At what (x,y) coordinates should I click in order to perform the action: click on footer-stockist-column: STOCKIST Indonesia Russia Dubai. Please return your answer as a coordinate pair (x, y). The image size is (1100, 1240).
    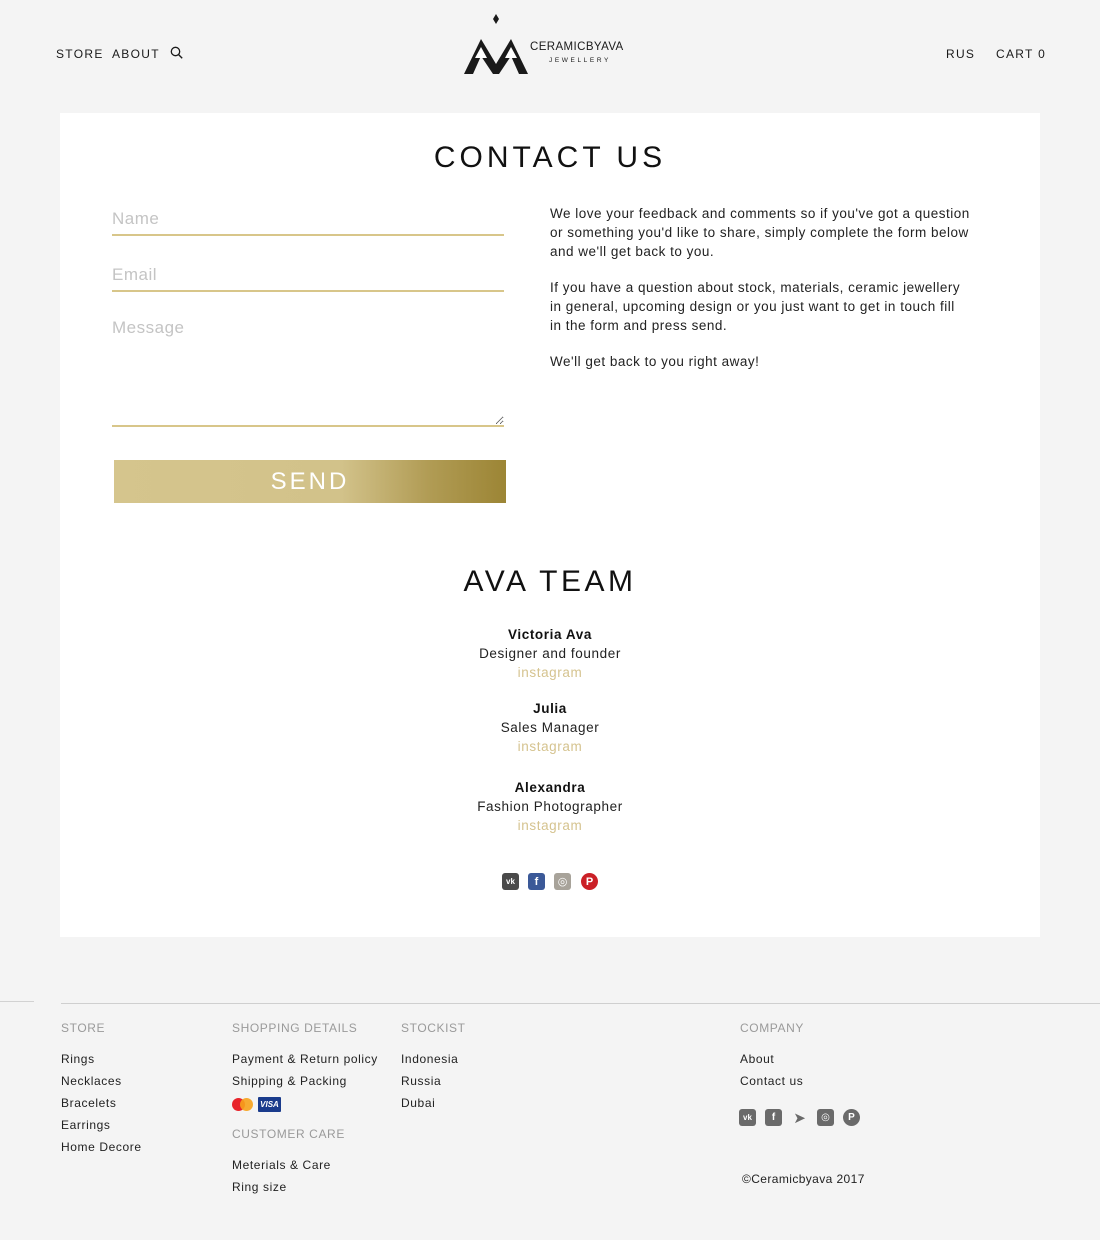
    Looking at the image, I should click on (433, 1067).